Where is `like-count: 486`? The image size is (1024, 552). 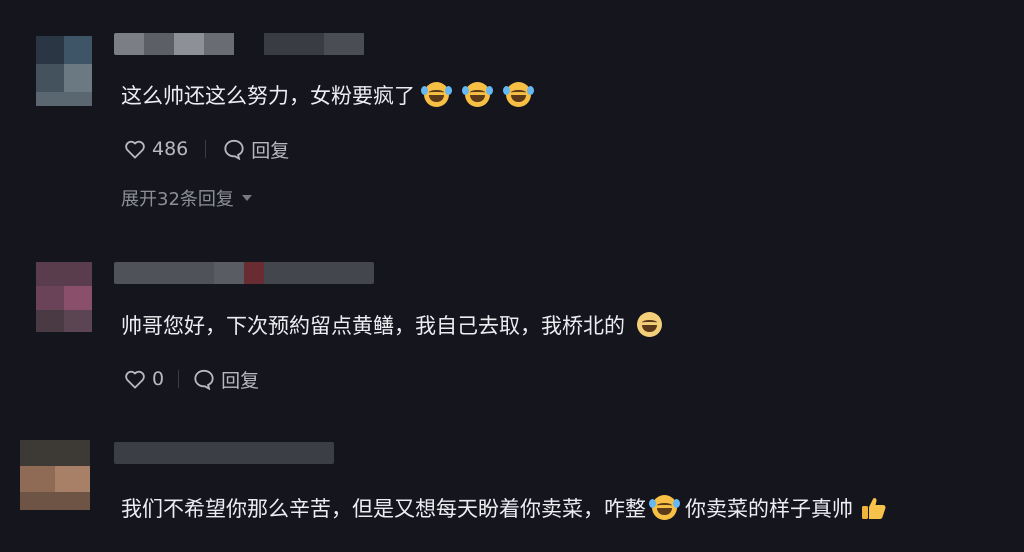 like-count: 486 is located at coordinates (170, 149).